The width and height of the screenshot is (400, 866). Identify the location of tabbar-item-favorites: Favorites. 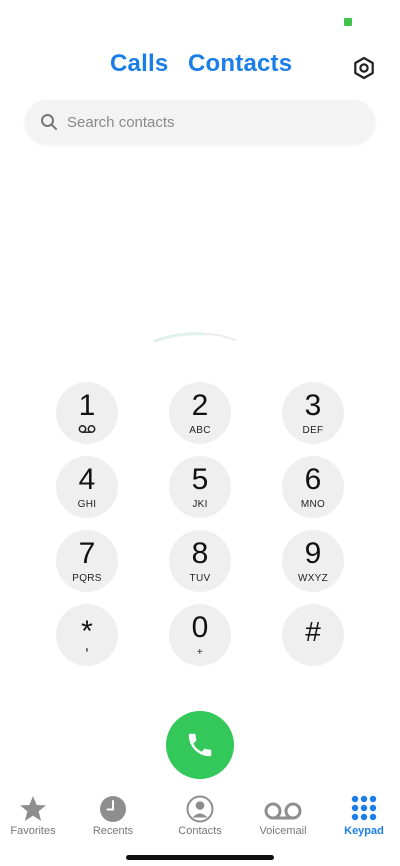
(36, 815).